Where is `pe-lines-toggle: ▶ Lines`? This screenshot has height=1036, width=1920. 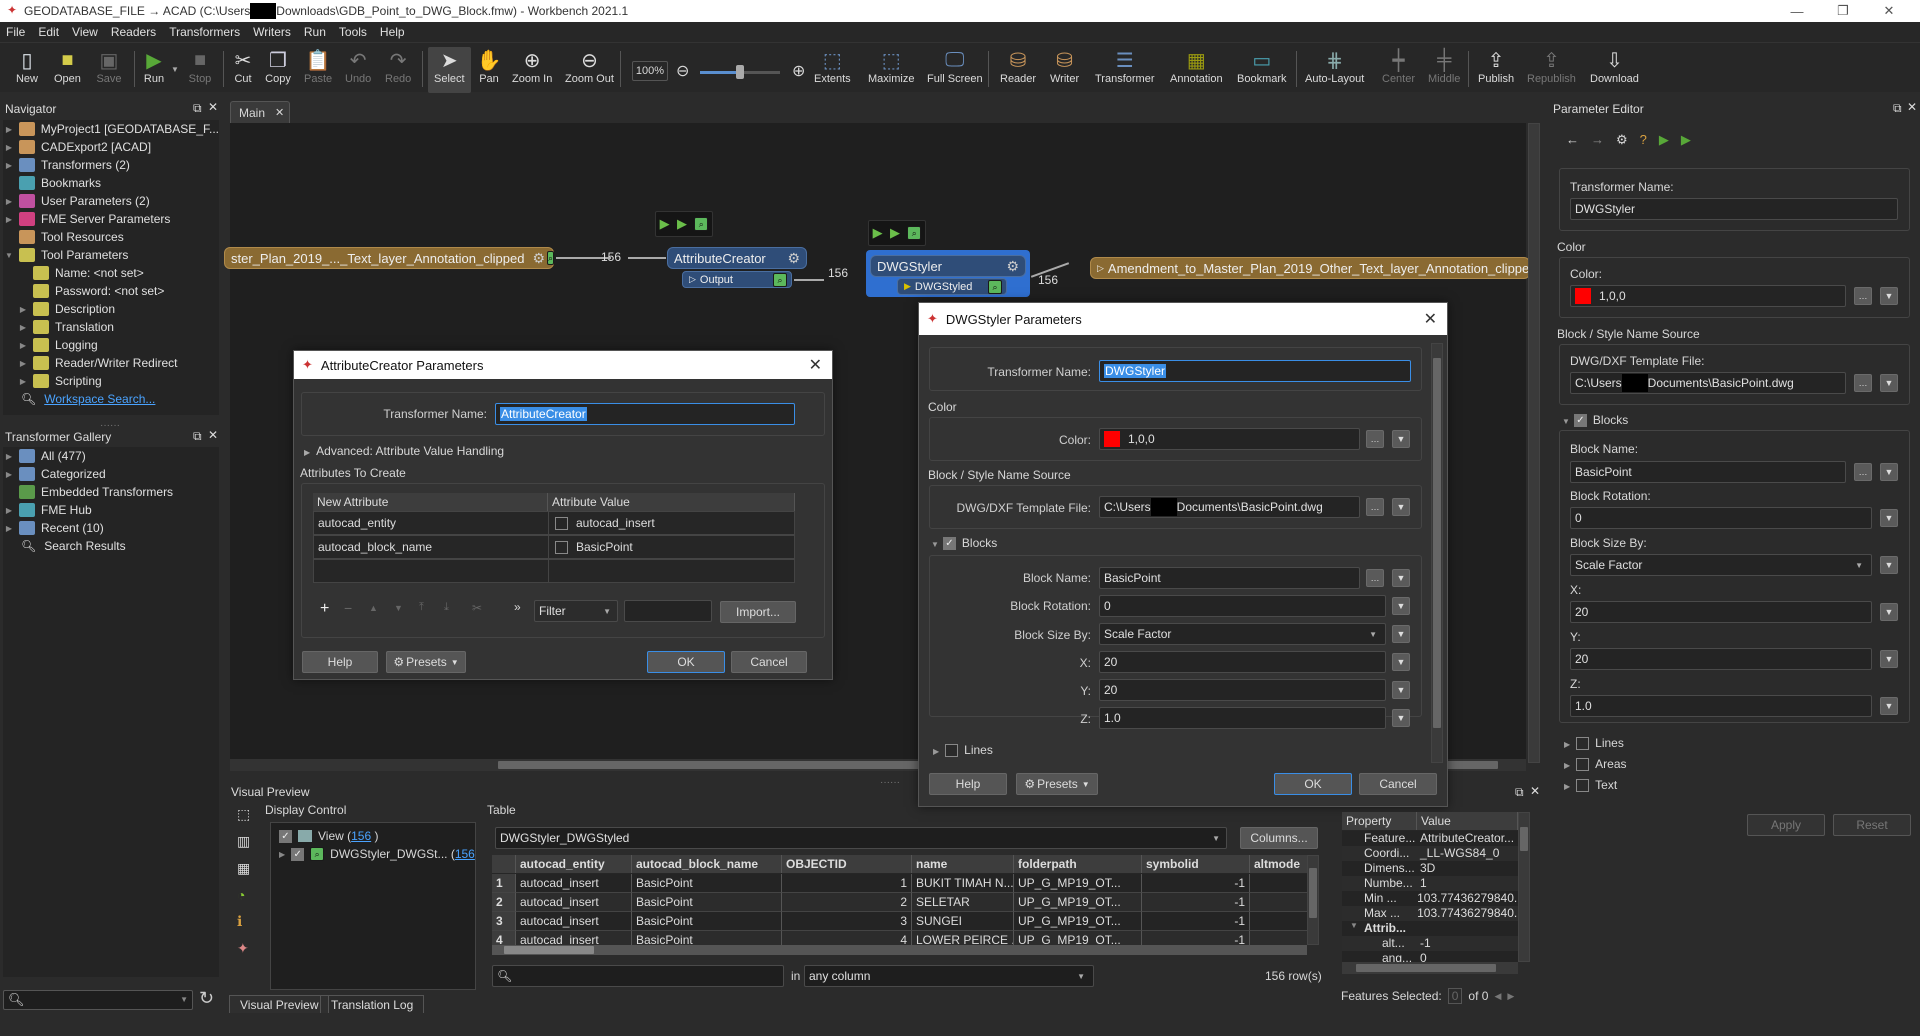
pe-lines-toggle: ▶ Lines is located at coordinates (1594, 743).